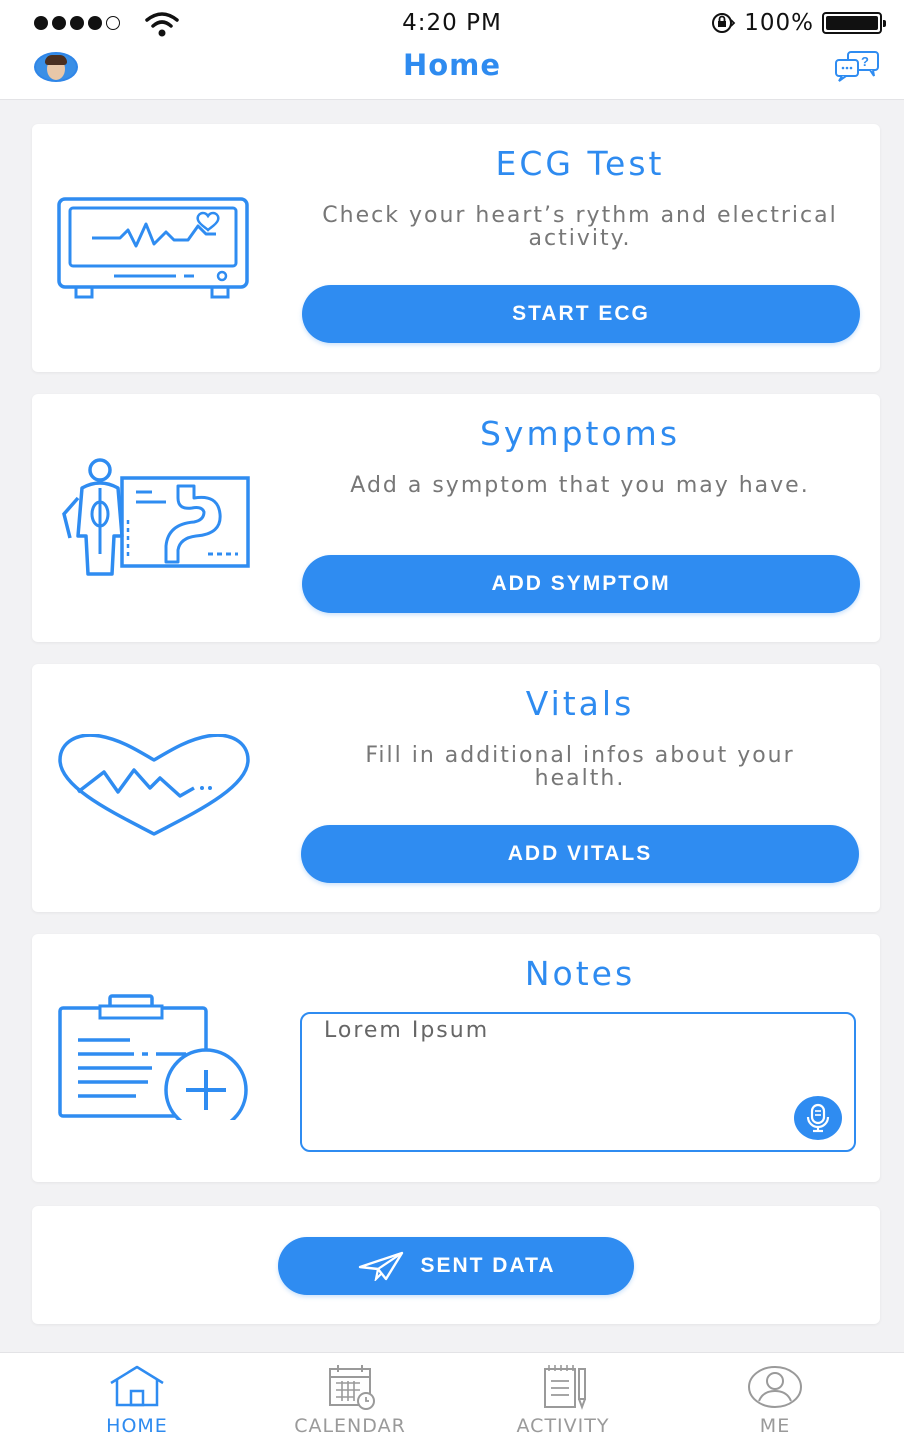  I want to click on sent-data-button: SENT DATA, so click(456, 1266).